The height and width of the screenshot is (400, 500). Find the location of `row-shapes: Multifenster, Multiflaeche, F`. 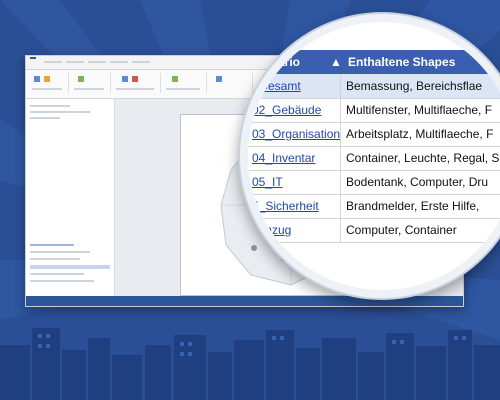

row-shapes: Multifenster, Multiflaeche, F is located at coordinates (419, 110).